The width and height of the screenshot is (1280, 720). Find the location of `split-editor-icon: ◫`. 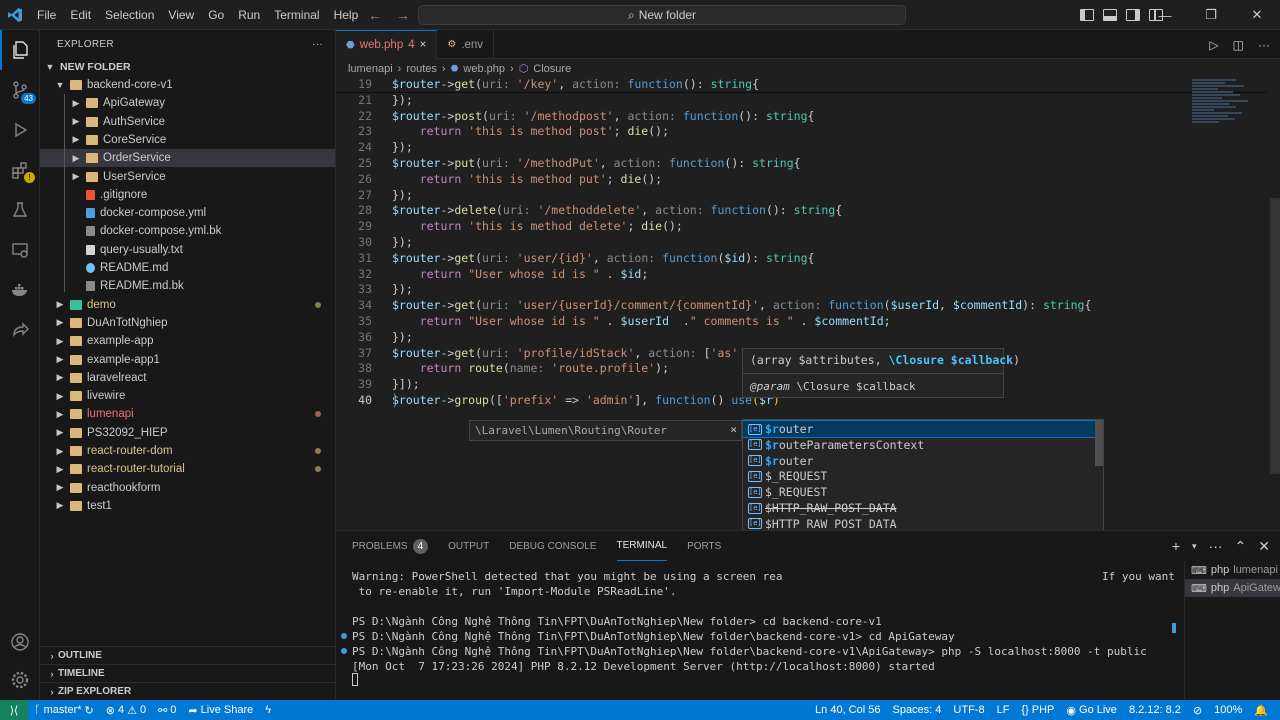

split-editor-icon: ◫ is located at coordinates (1238, 45).